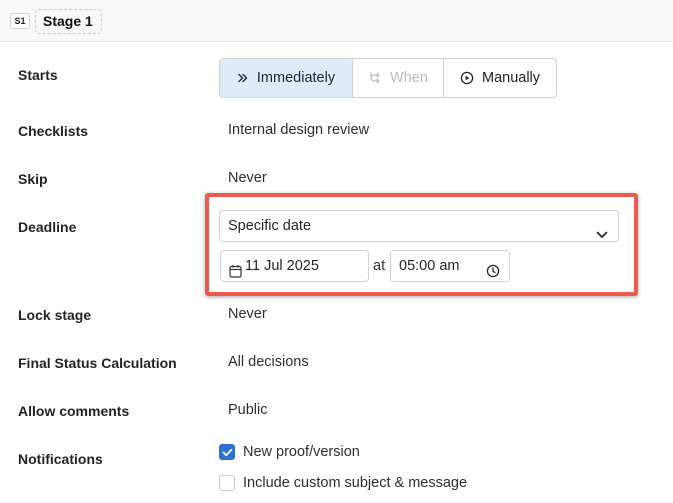 The height and width of the screenshot is (503, 673). I want to click on deadline-type-select: Specific date, so click(419, 226).